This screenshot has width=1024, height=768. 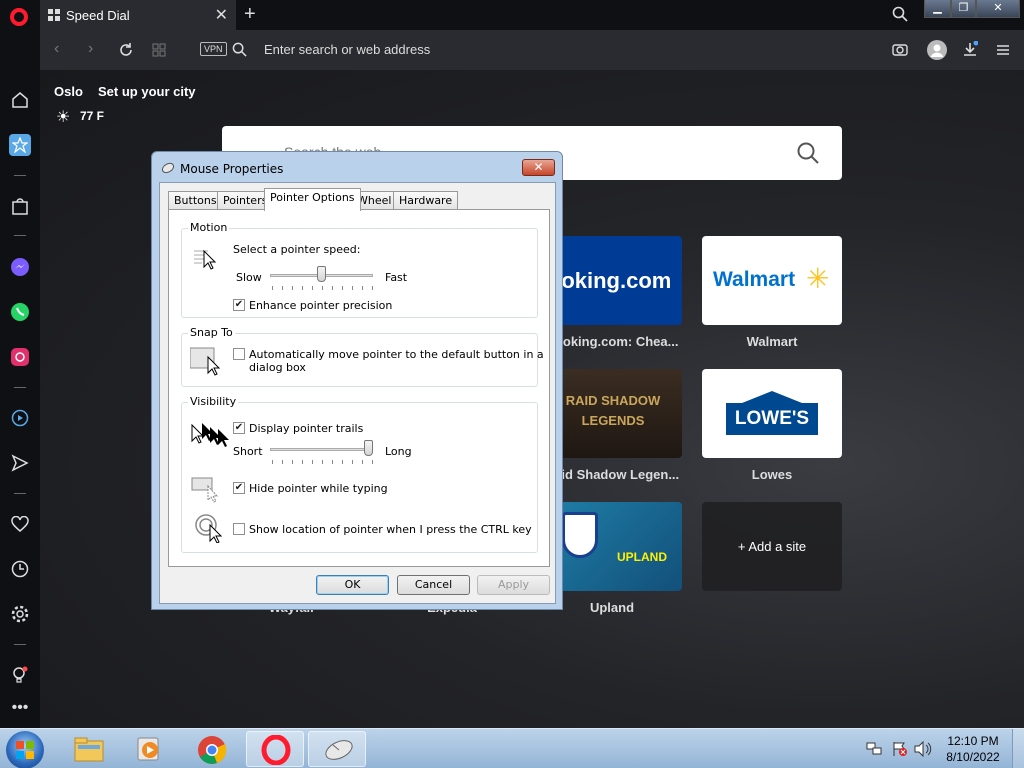 What do you see at coordinates (20, 418) in the screenshot?
I see `player-icon` at bounding box center [20, 418].